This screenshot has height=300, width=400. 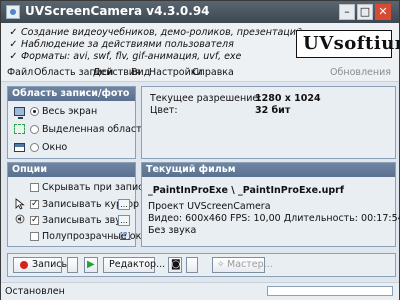 What do you see at coordinates (20, 219) in the screenshot?
I see `sound-icon` at bounding box center [20, 219].